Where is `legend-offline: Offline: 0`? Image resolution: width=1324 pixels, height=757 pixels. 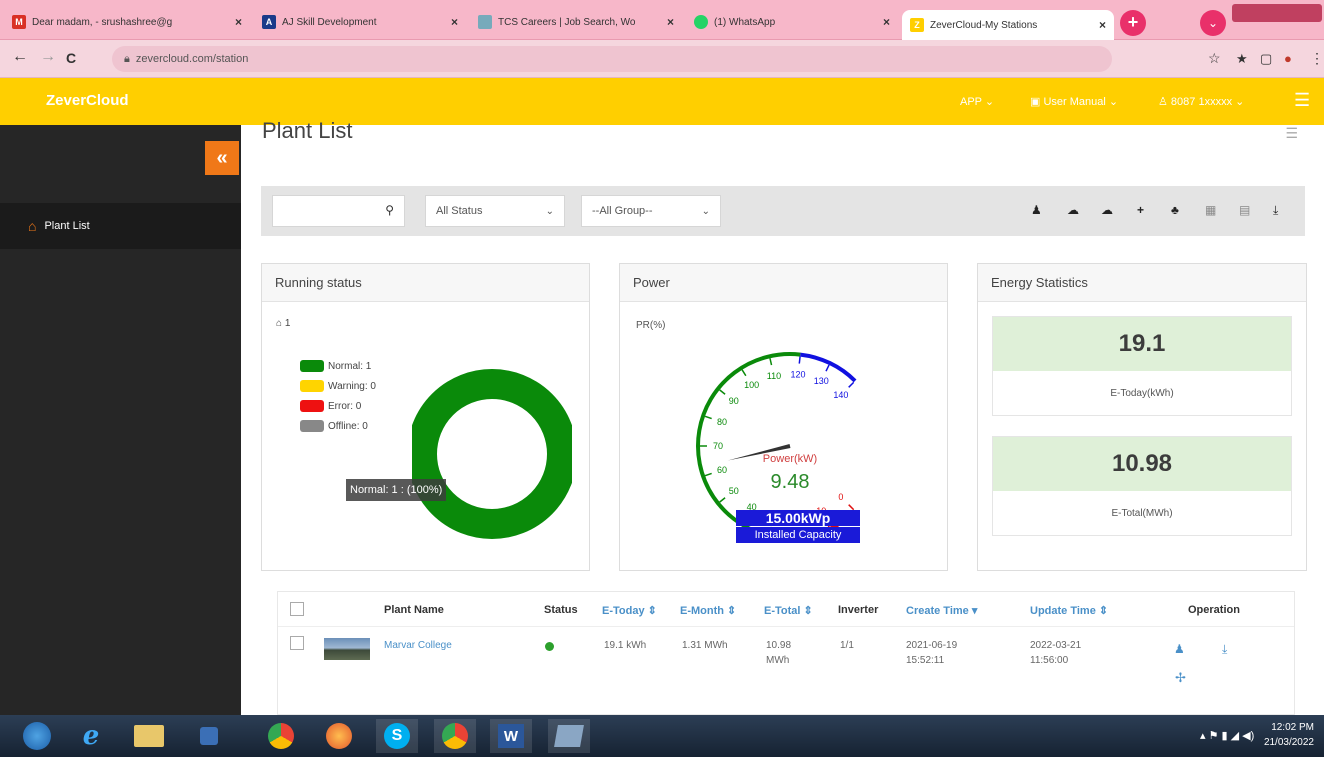 legend-offline: Offline: 0 is located at coordinates (334, 426).